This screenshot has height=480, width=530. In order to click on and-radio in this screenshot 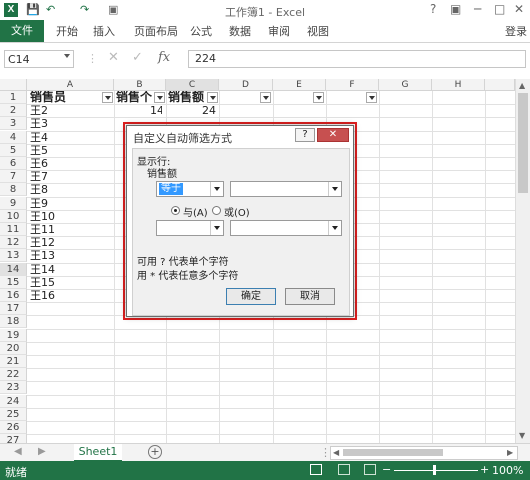, I will do `click(175, 210)`.